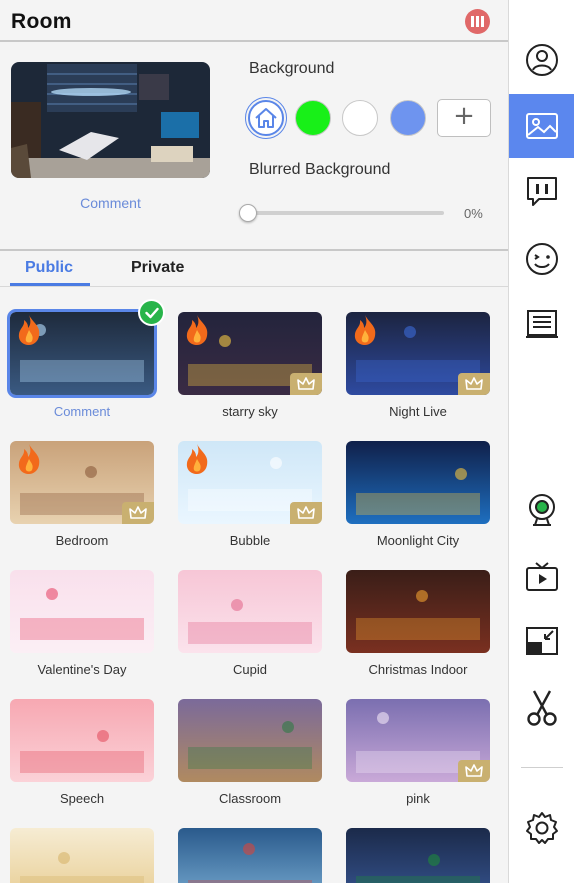 Image resolution: width=574 pixels, height=883 pixels. Describe the element at coordinates (151, 312) in the screenshot. I see `selected-check-icon` at that location.